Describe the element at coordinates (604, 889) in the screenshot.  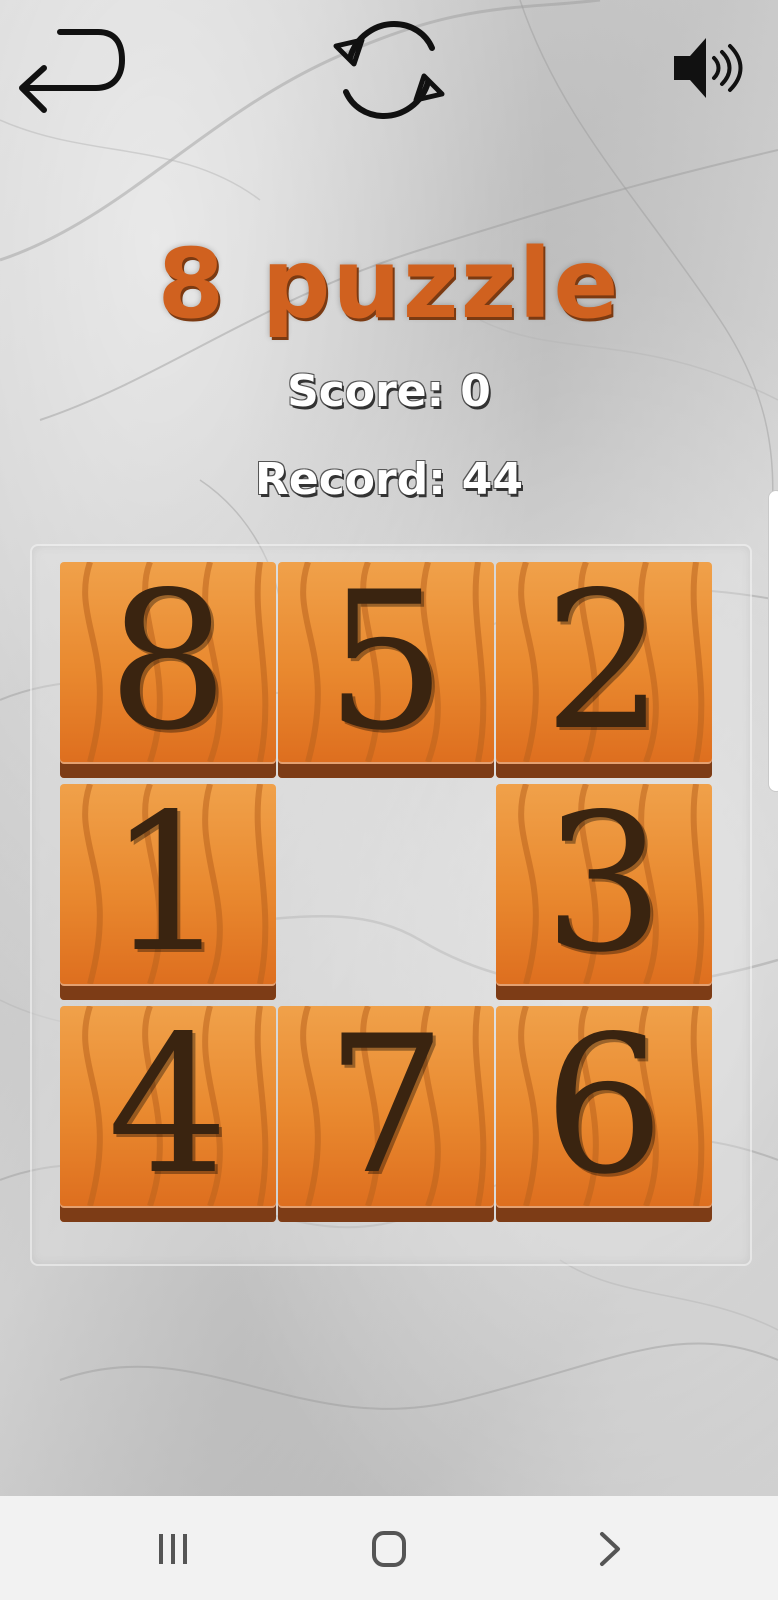
I see `tile-number: 3` at that location.